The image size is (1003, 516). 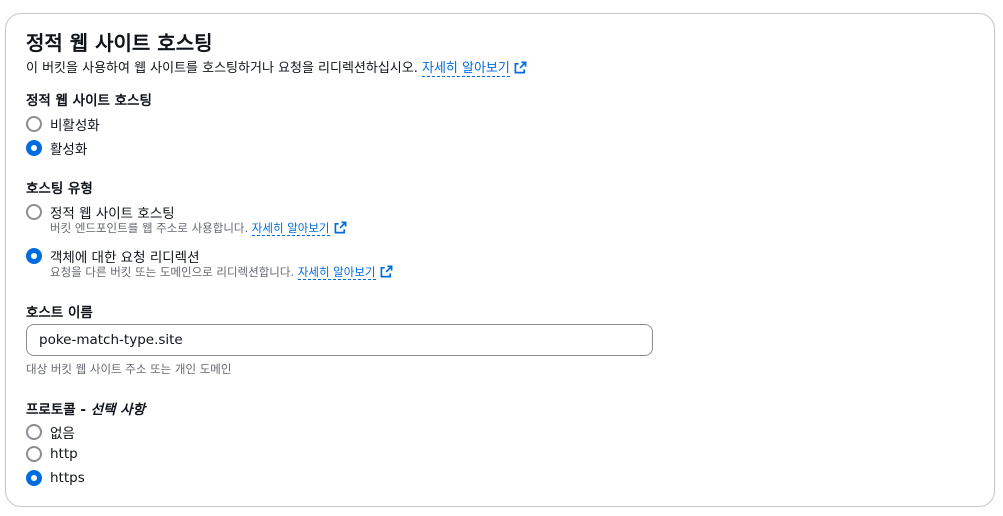 I want to click on static-hosting-description: 버킷 엔드포인트를 웹 주소로 사용합니다. 자세히 알아보기, so click(x=198, y=228).